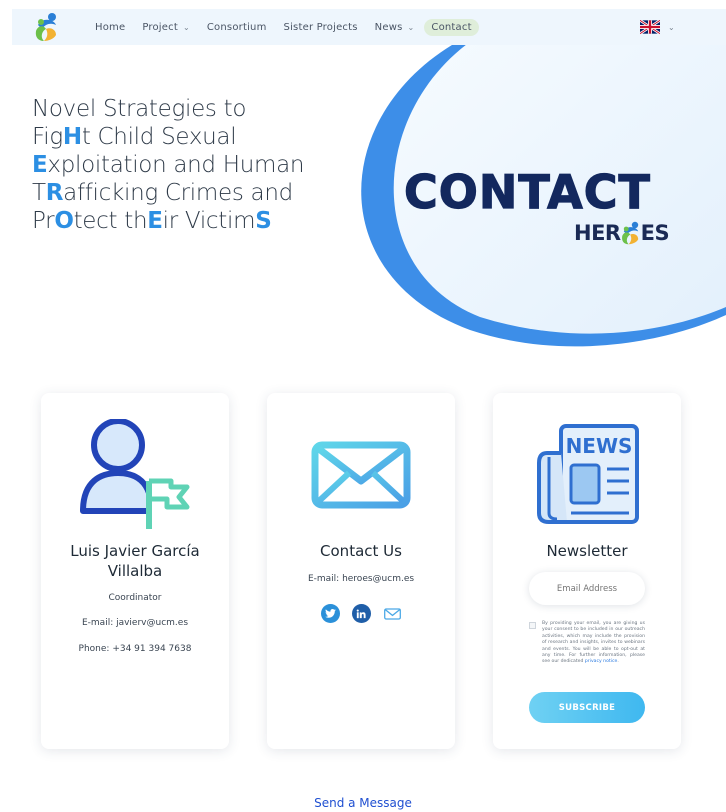  What do you see at coordinates (72, 137) in the screenshot?
I see `tagline-highlight-letter: H` at bounding box center [72, 137].